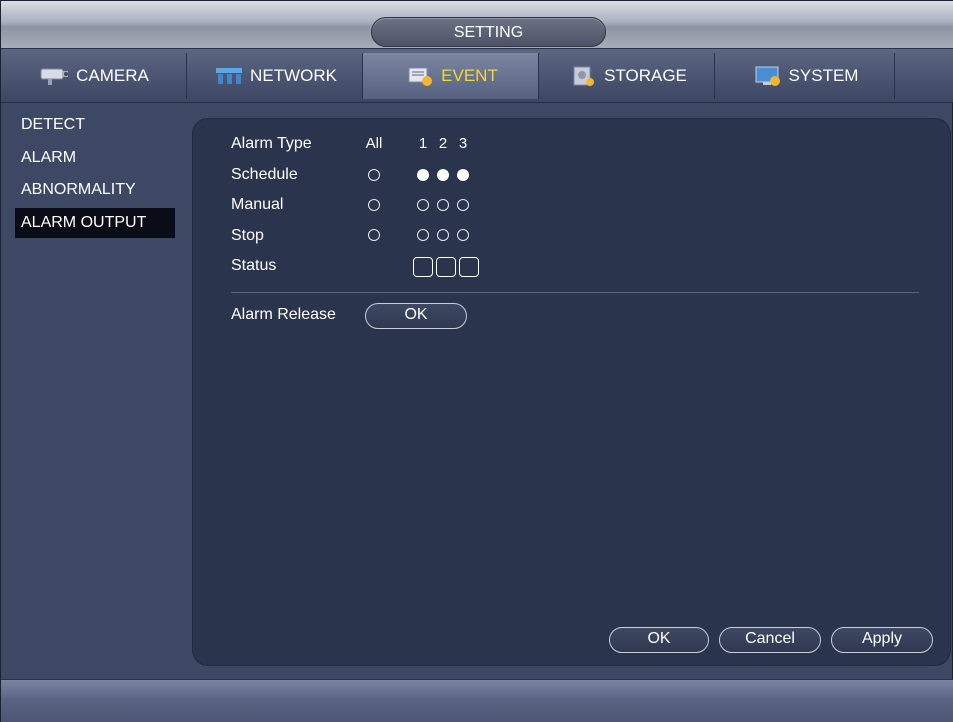 The height and width of the screenshot is (722, 953). What do you see at coordinates (767, 76) in the screenshot?
I see `system-icon` at bounding box center [767, 76].